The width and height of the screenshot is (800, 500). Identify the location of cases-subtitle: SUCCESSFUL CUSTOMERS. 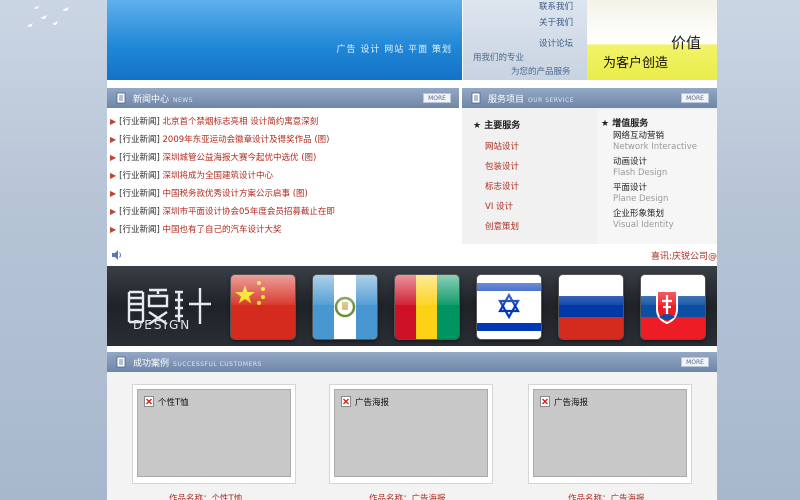
(217, 364).